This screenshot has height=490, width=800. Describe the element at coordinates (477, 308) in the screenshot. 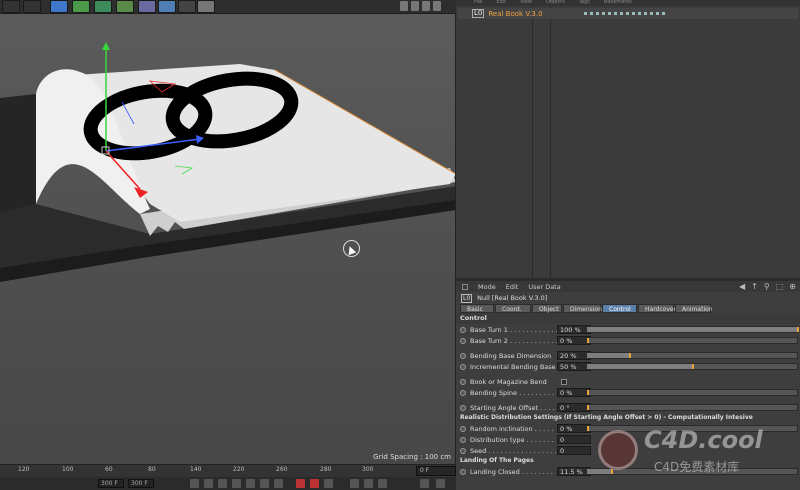

I see `tab-basic: Basic` at that location.